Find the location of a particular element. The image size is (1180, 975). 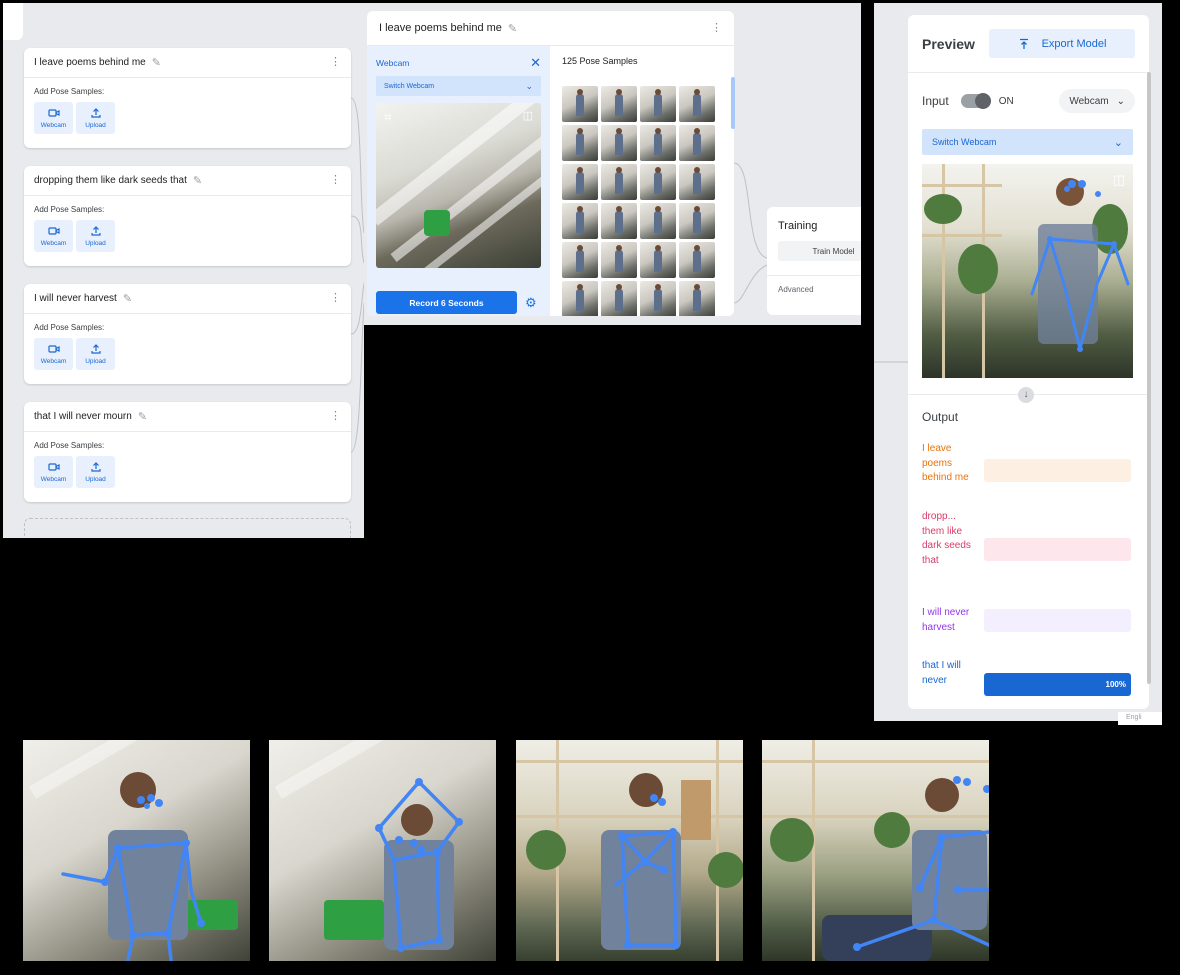

advanced-toggle: Advanced is located at coordinates (814, 284).